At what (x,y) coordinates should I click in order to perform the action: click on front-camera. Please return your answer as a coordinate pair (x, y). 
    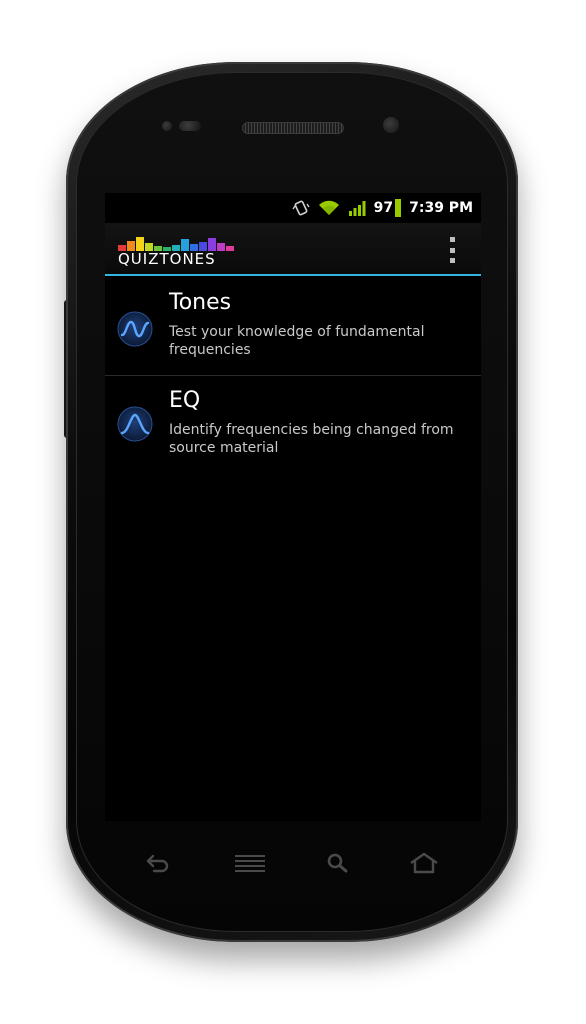
    Looking at the image, I should click on (391, 125).